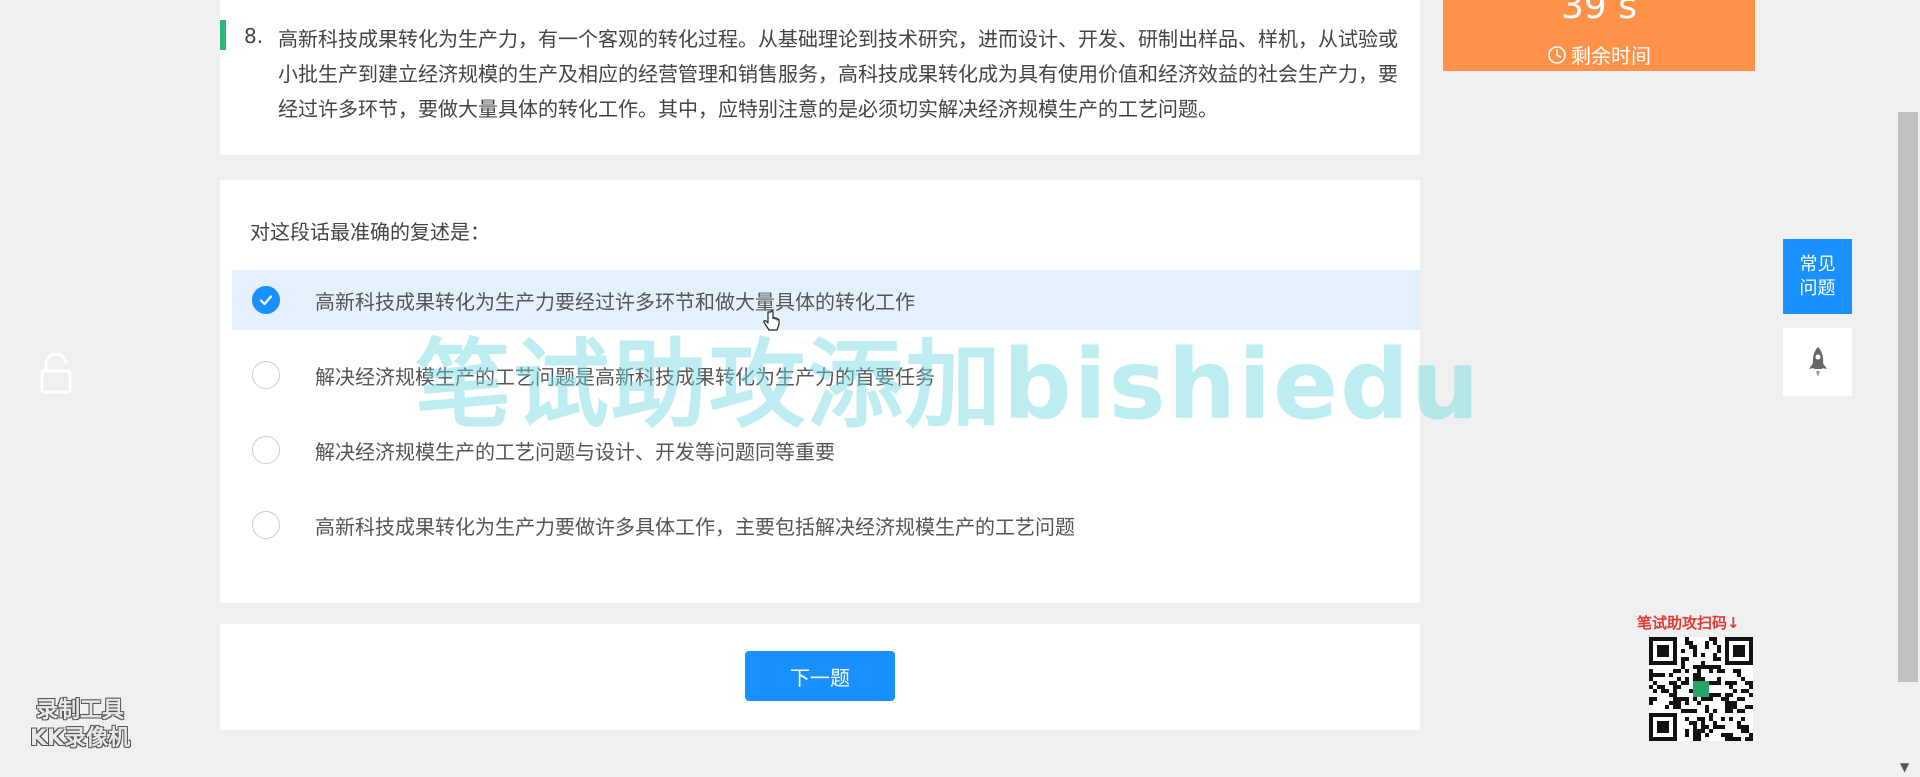  I want to click on option-d: 高新科技成果转化为生产力要做许多具体工作，主要包括解决经济规模生产的工艺问题, so click(826, 525).